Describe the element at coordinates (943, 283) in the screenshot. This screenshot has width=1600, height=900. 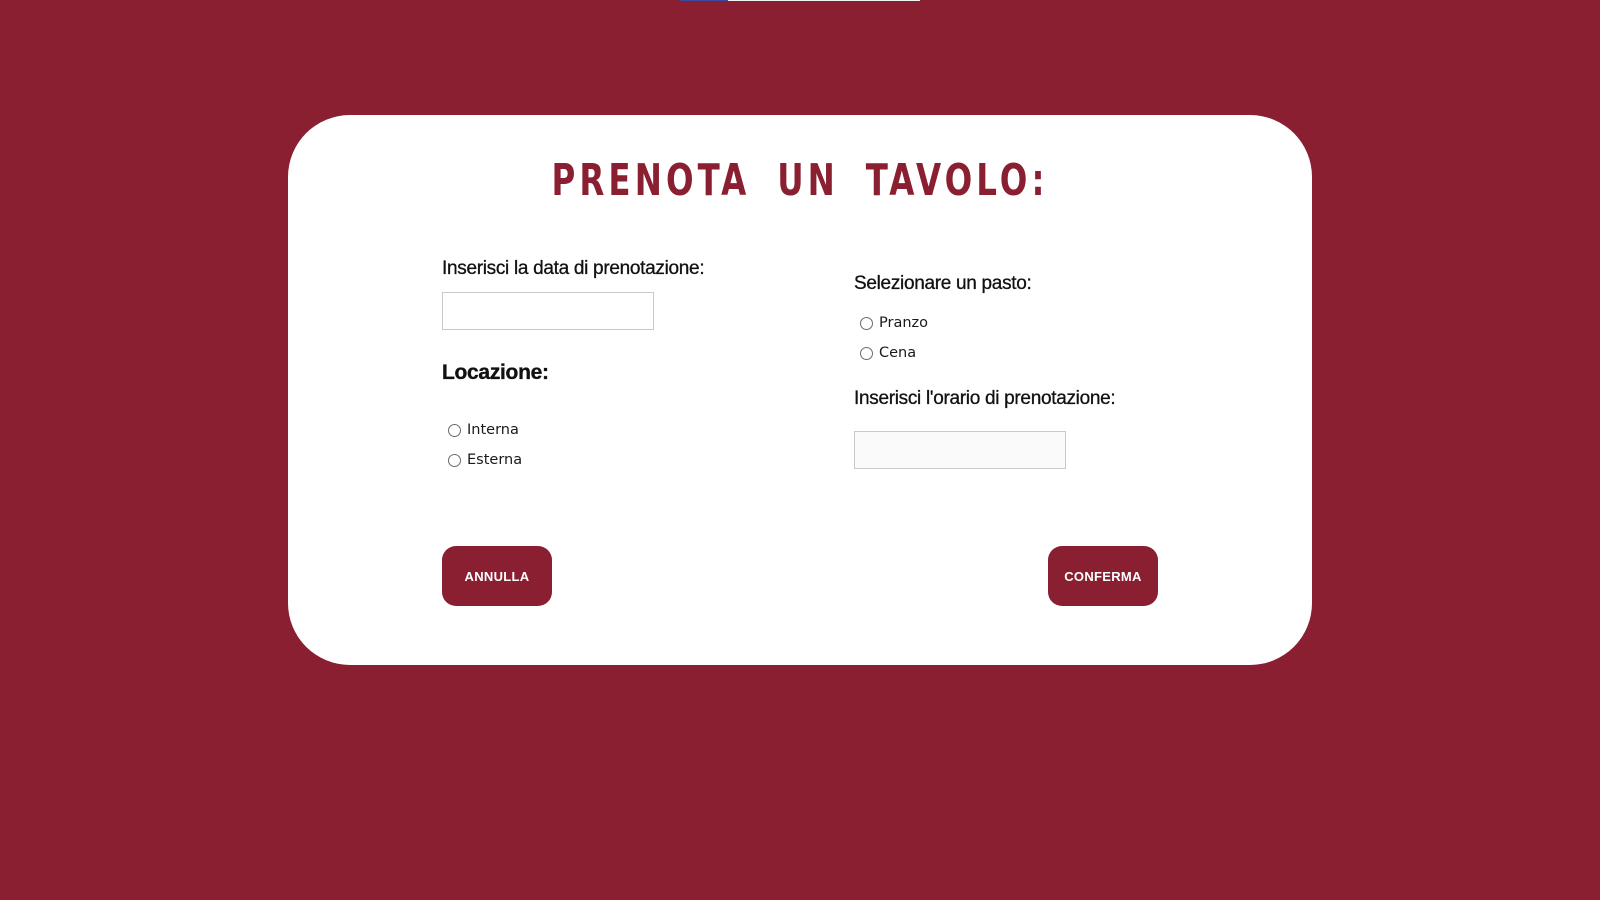
I see `meal-label: Selezionare un pasto:` at that location.